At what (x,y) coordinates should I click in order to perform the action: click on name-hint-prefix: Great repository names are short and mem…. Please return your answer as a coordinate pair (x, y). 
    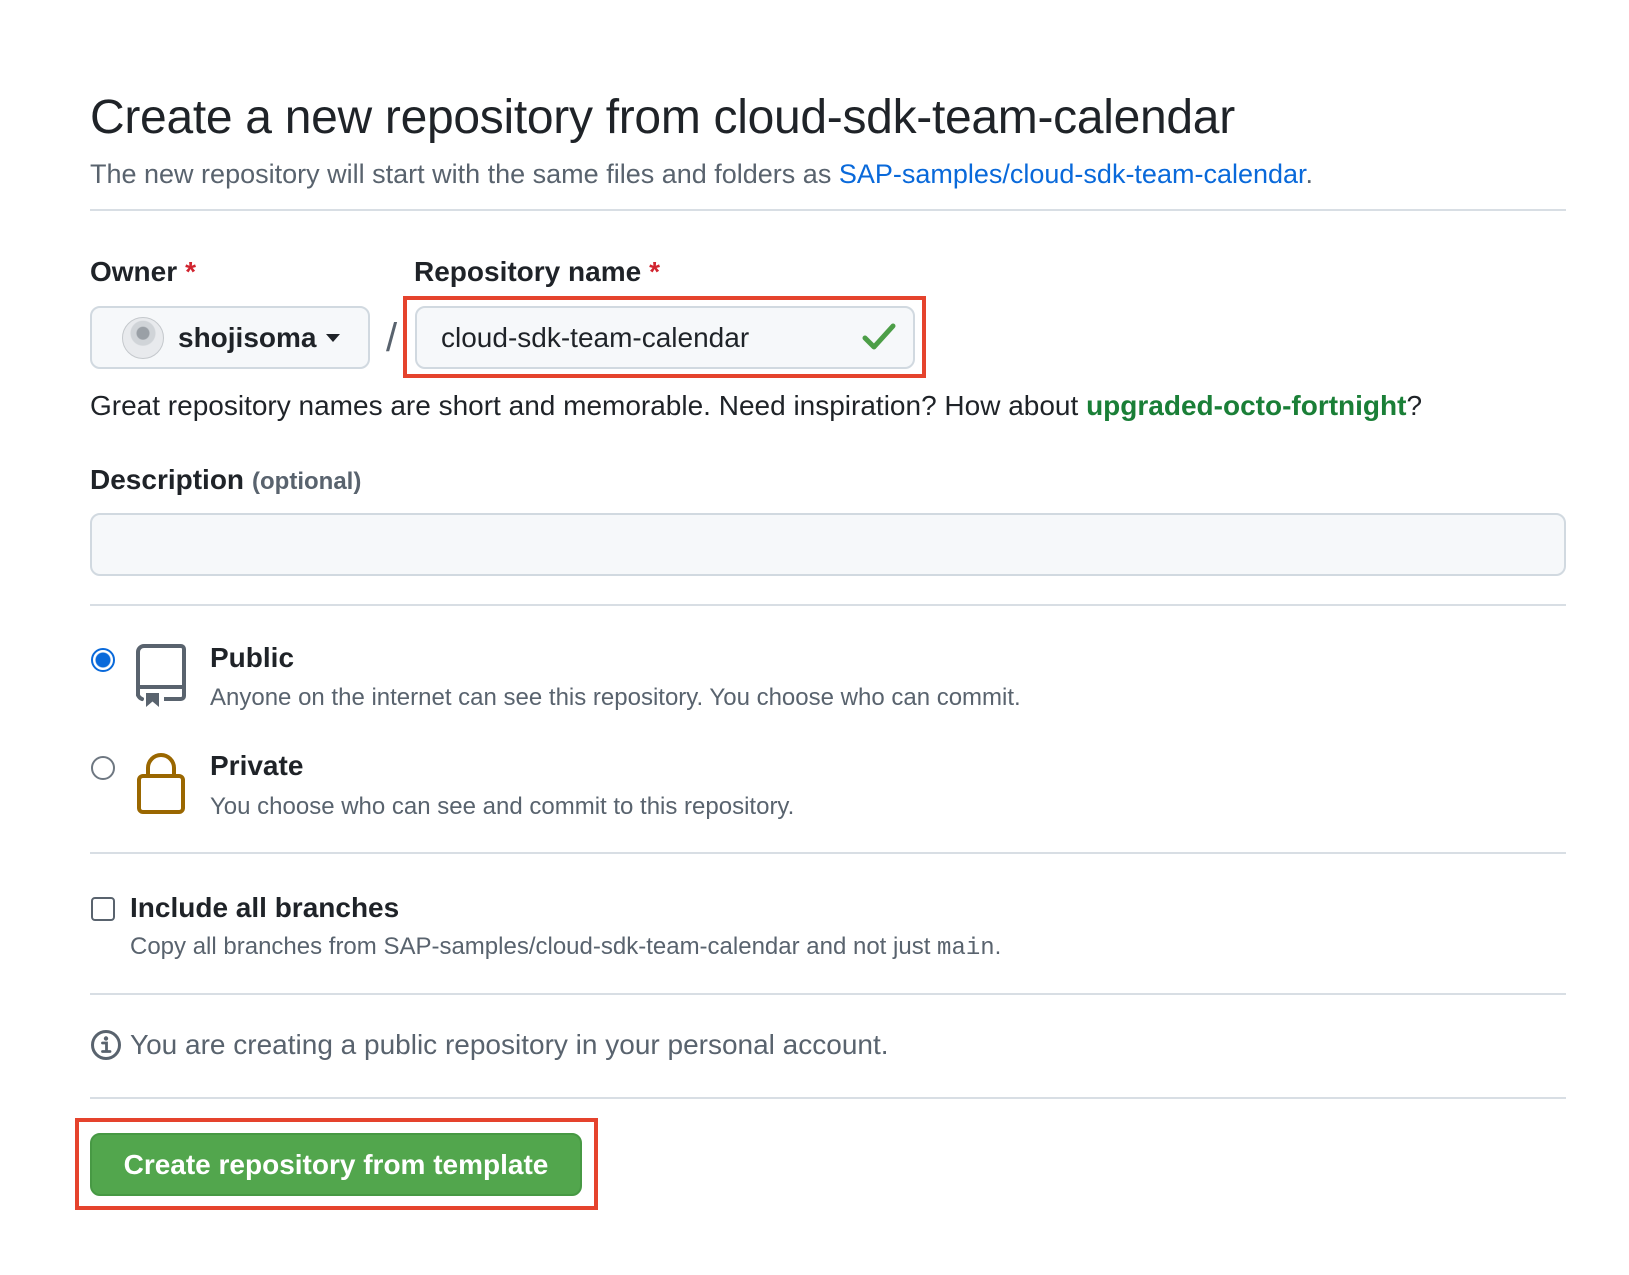
    Looking at the image, I should click on (588, 405).